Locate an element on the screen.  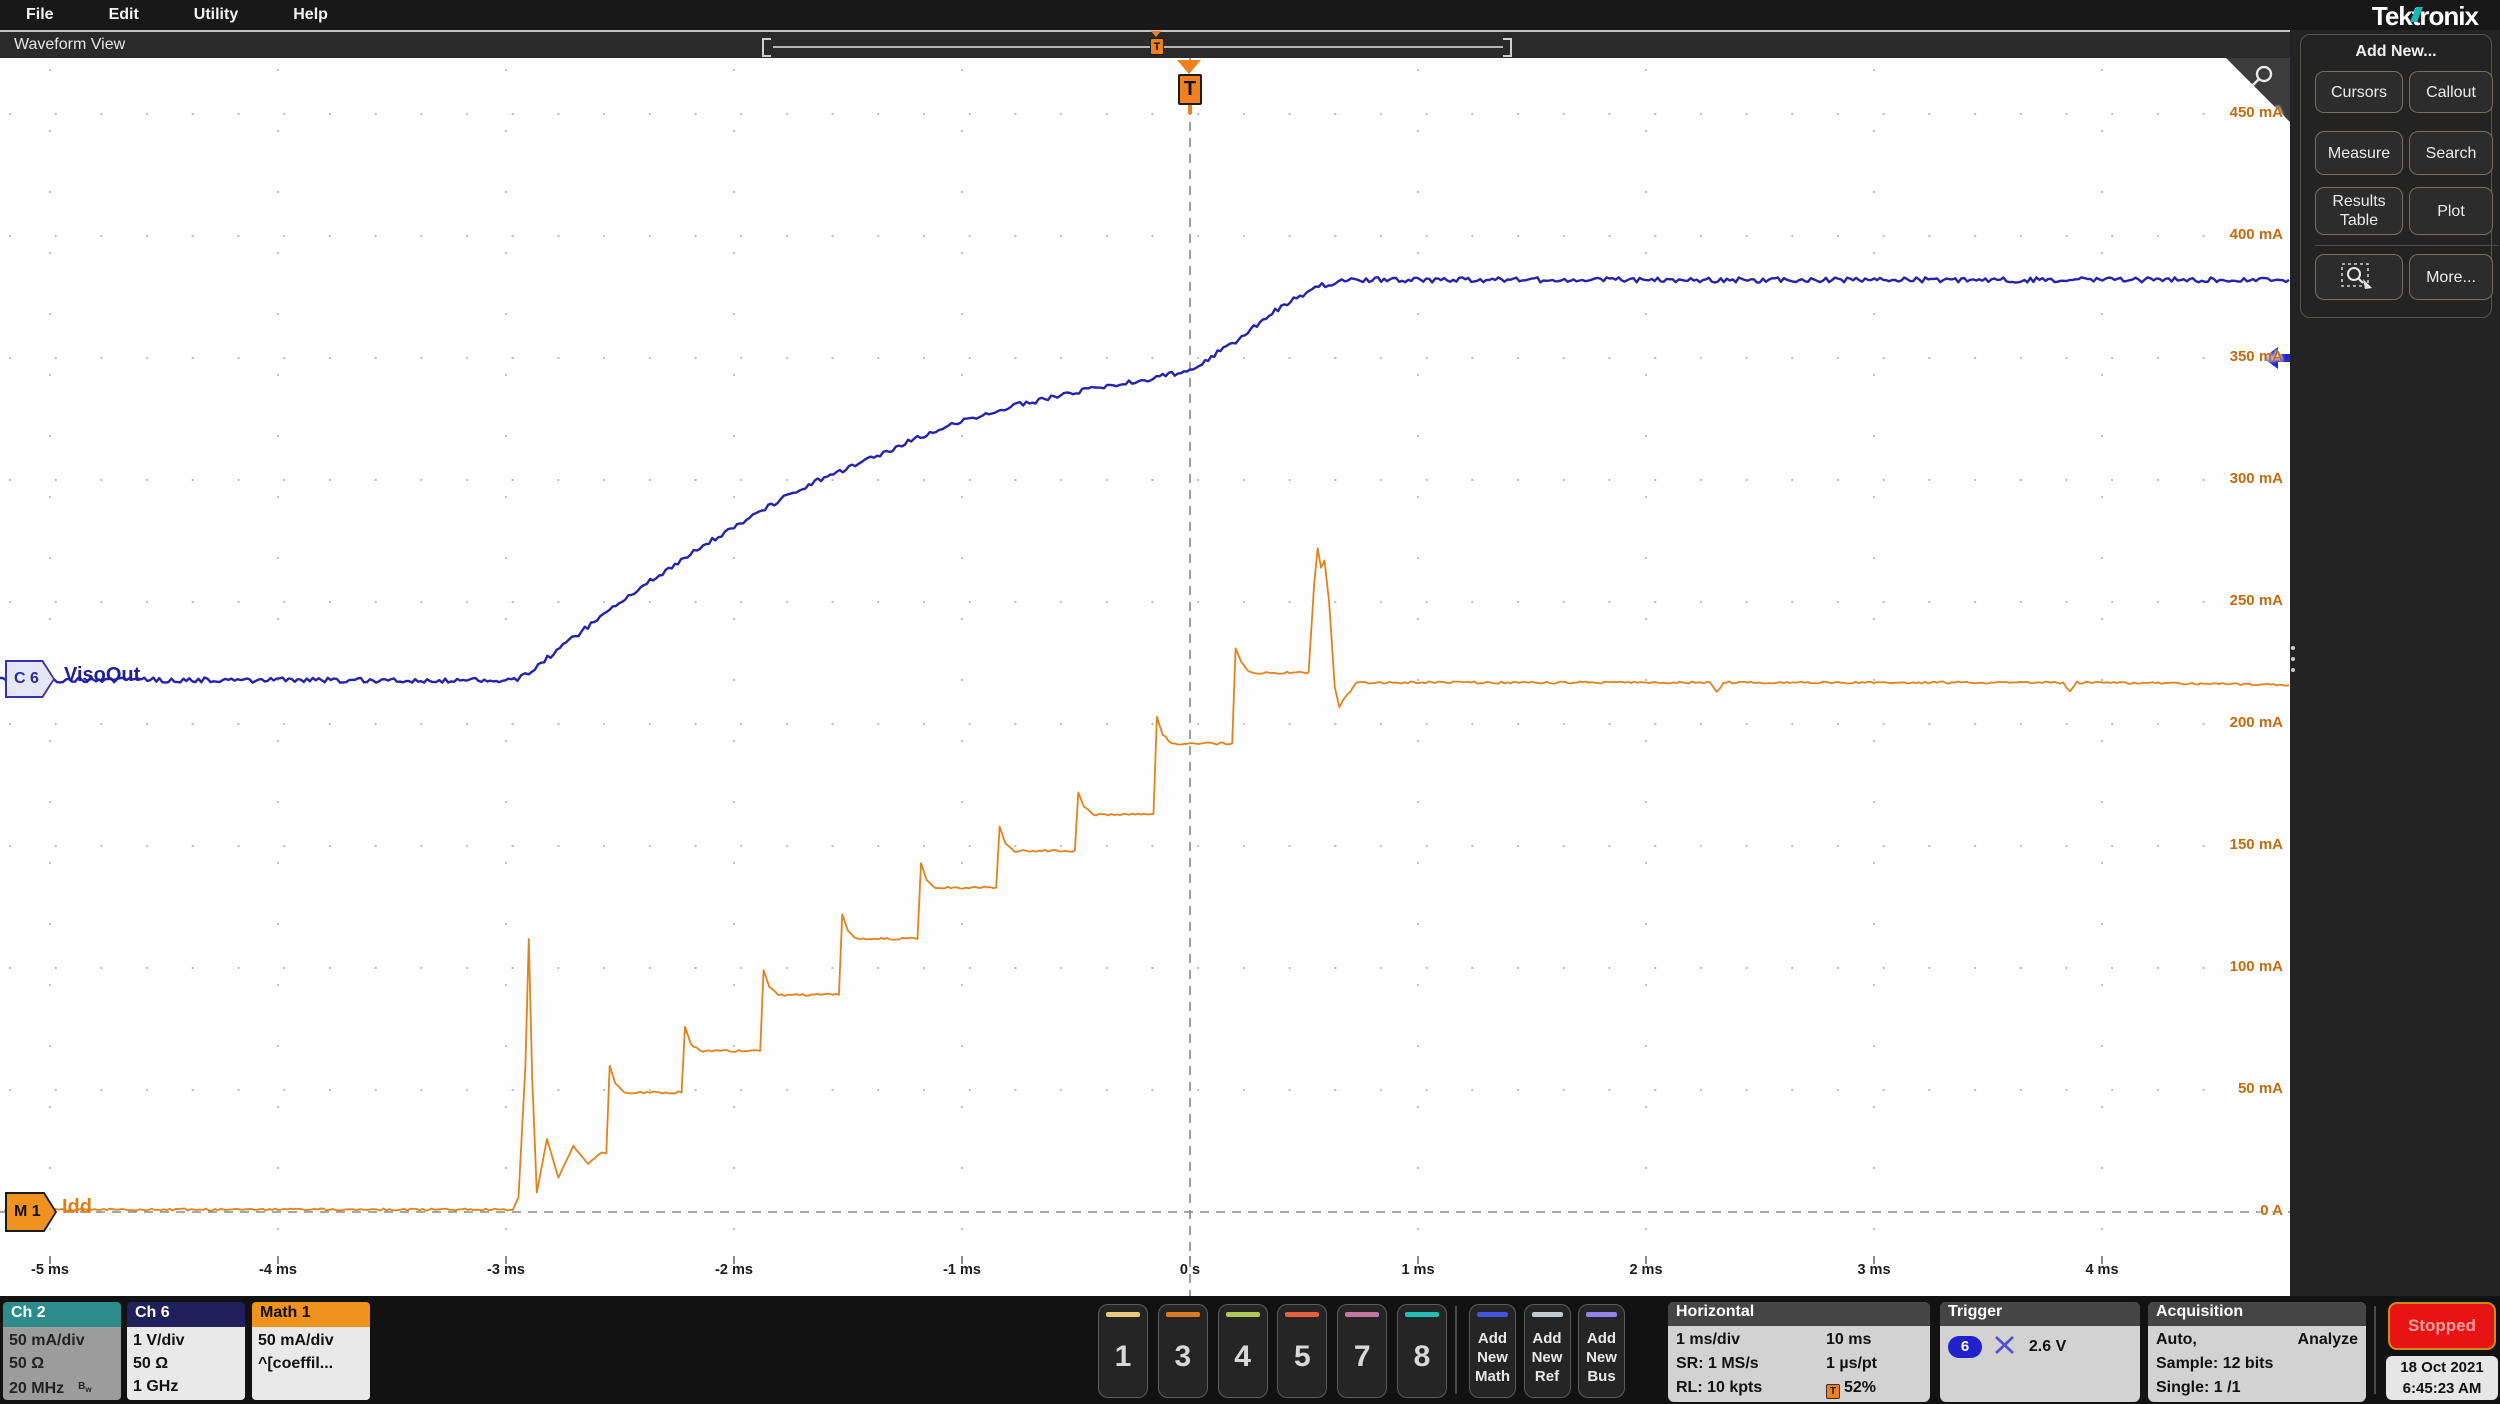
sidebar-button-callout: Callout is located at coordinates (2451, 92).